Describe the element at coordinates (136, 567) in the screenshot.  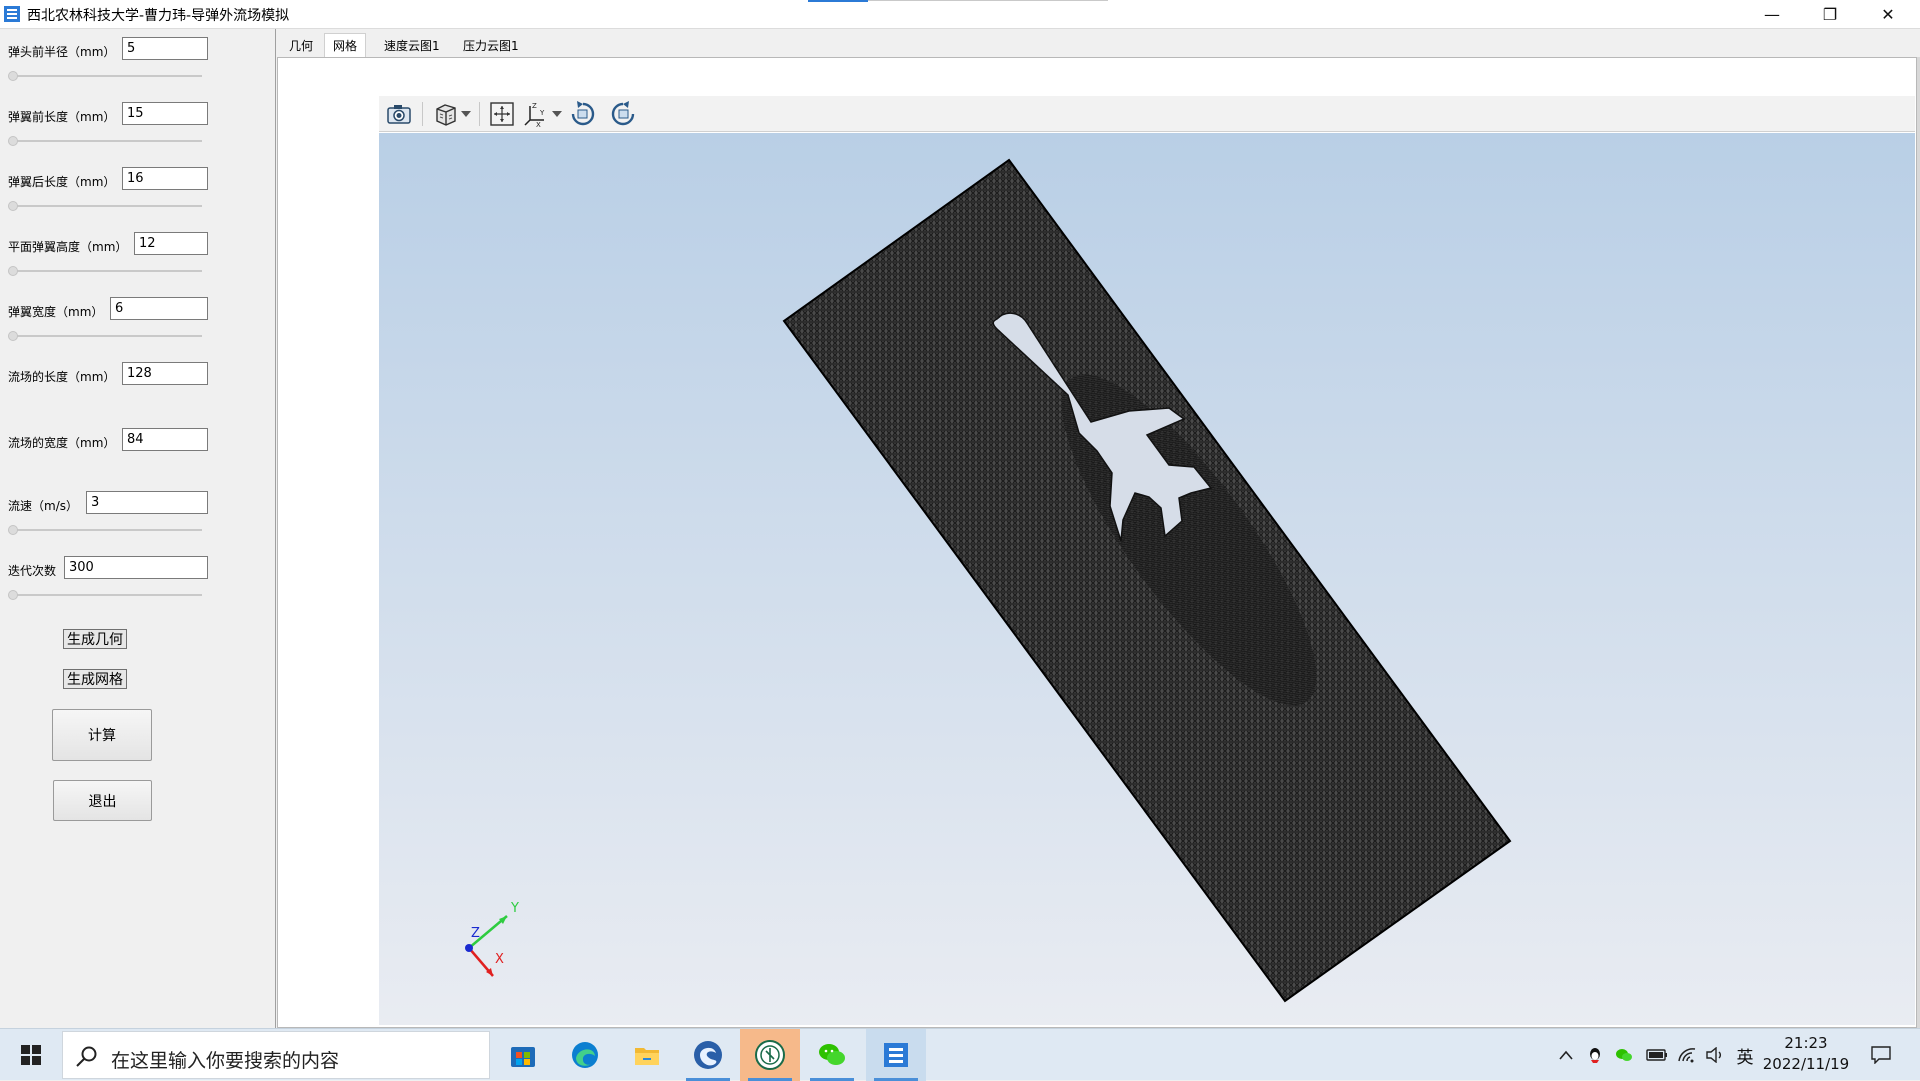
I see `iterations-input` at that location.